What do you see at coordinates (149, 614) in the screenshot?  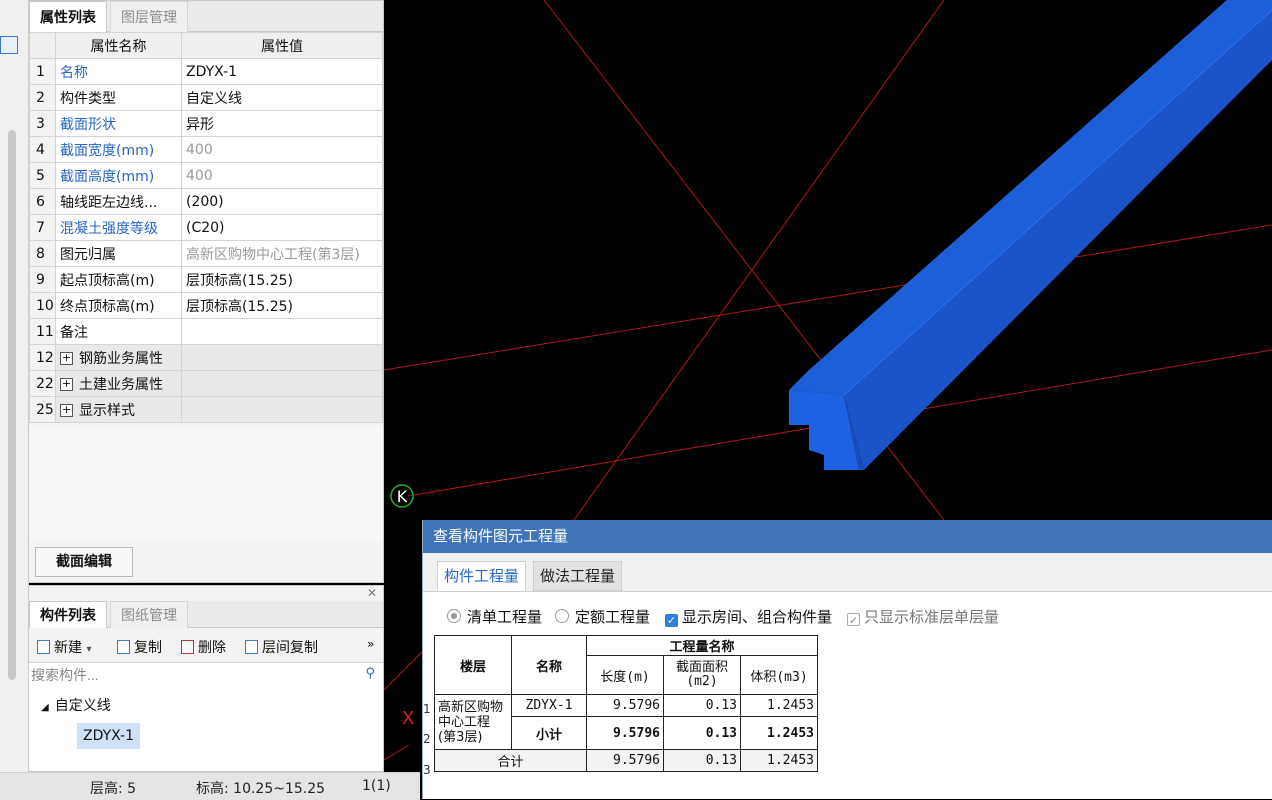 I see `tab-drawing-management: 图纸管理` at bounding box center [149, 614].